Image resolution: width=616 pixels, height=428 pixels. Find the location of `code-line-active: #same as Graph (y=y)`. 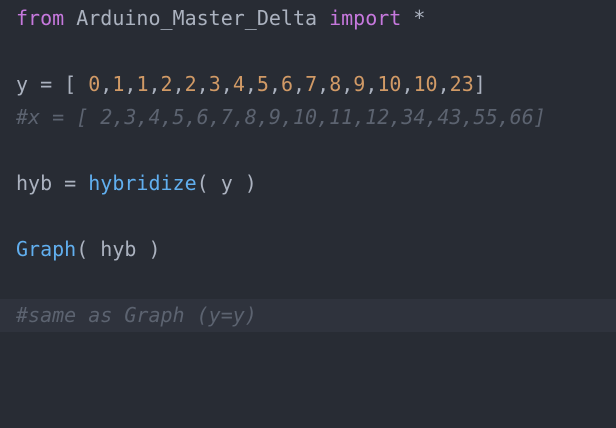

code-line-active: #same as Graph (y=y) is located at coordinates (308, 315).